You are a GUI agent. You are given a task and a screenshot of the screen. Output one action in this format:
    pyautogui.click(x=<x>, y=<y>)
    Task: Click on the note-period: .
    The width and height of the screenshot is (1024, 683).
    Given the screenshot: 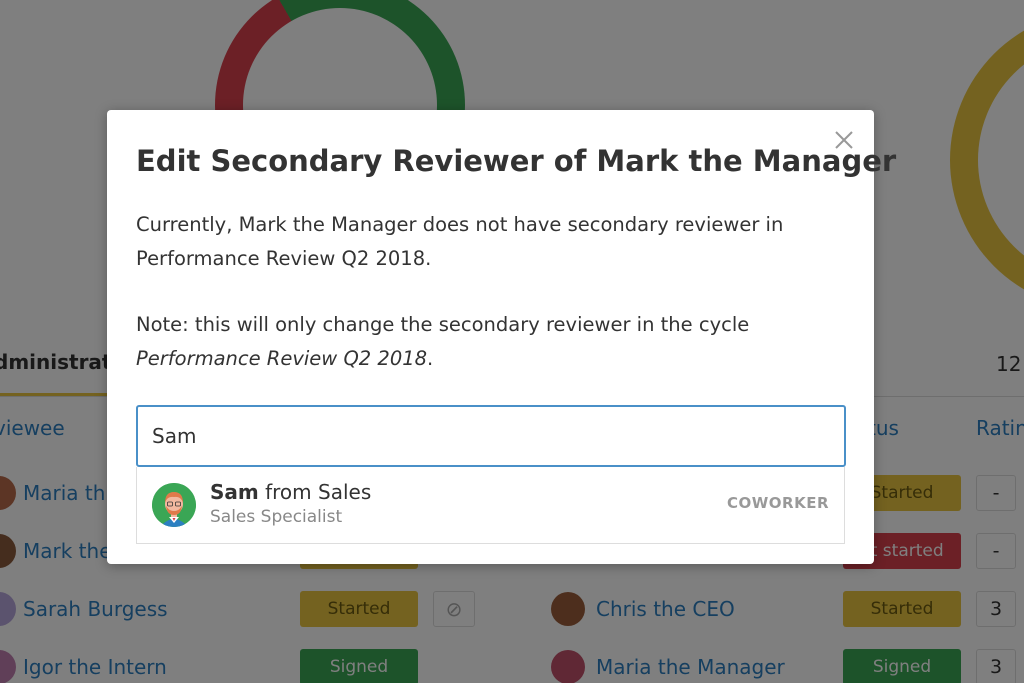 What is the action you would take?
    pyautogui.click(x=430, y=358)
    